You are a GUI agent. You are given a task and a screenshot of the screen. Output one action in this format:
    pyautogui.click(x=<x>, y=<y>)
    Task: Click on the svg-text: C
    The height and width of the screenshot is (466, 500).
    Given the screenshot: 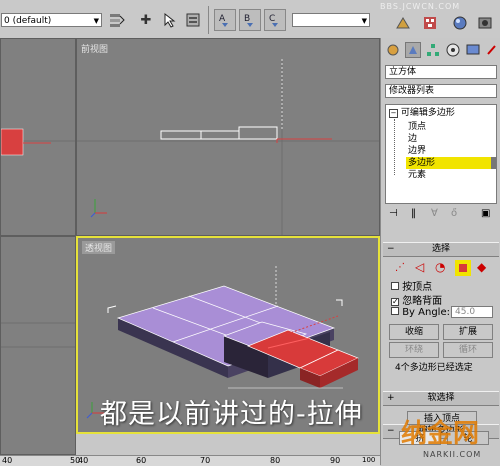 What is the action you would take?
    pyautogui.click(x=272, y=19)
    